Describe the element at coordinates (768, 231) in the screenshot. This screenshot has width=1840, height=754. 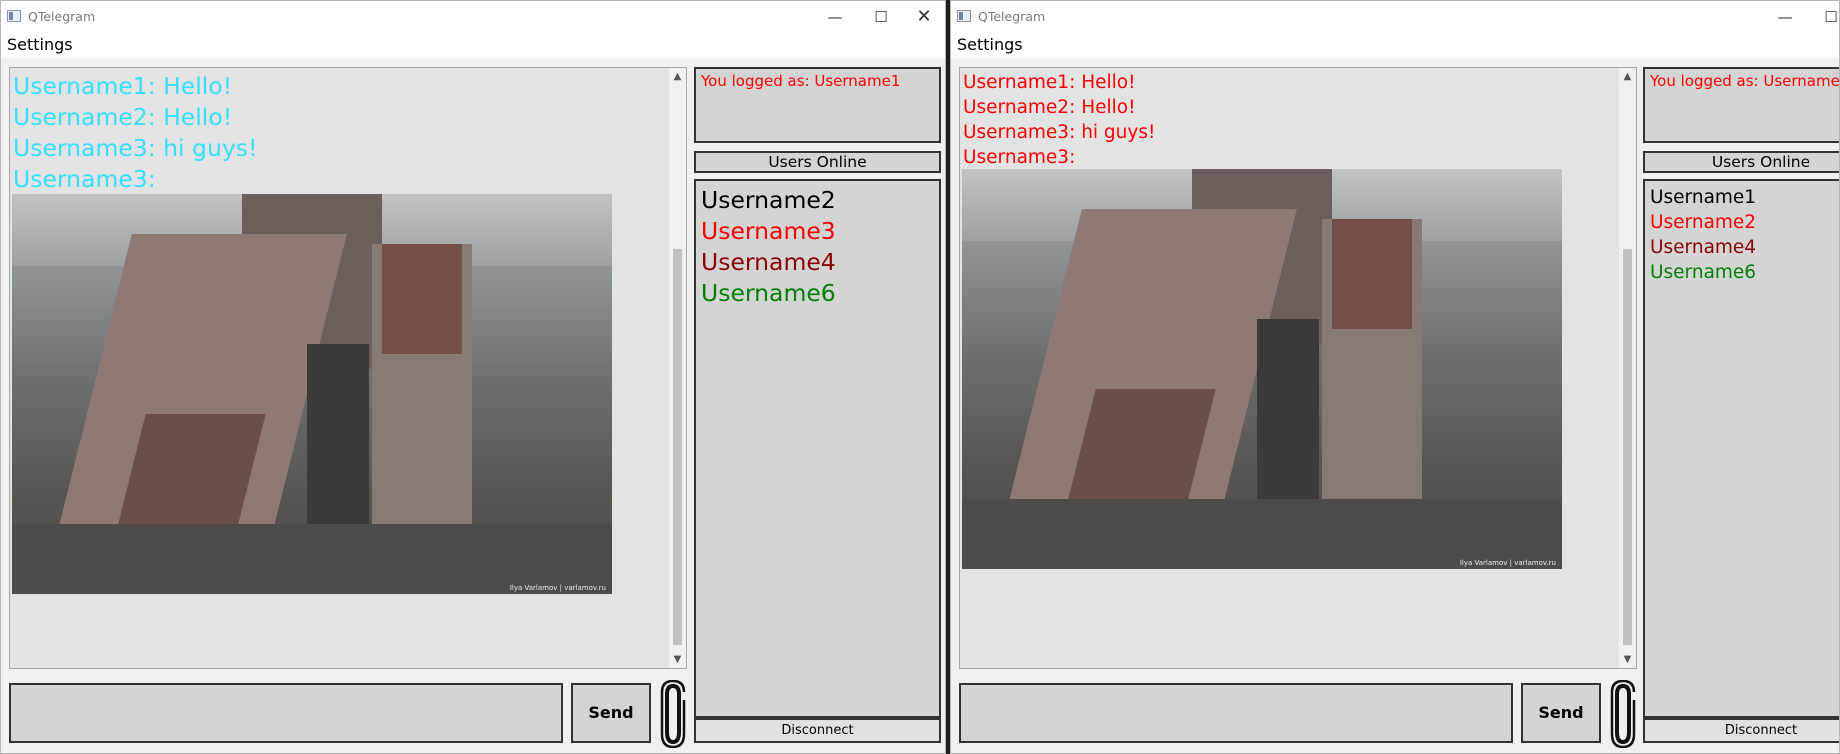
I see `user-item: Username3` at that location.